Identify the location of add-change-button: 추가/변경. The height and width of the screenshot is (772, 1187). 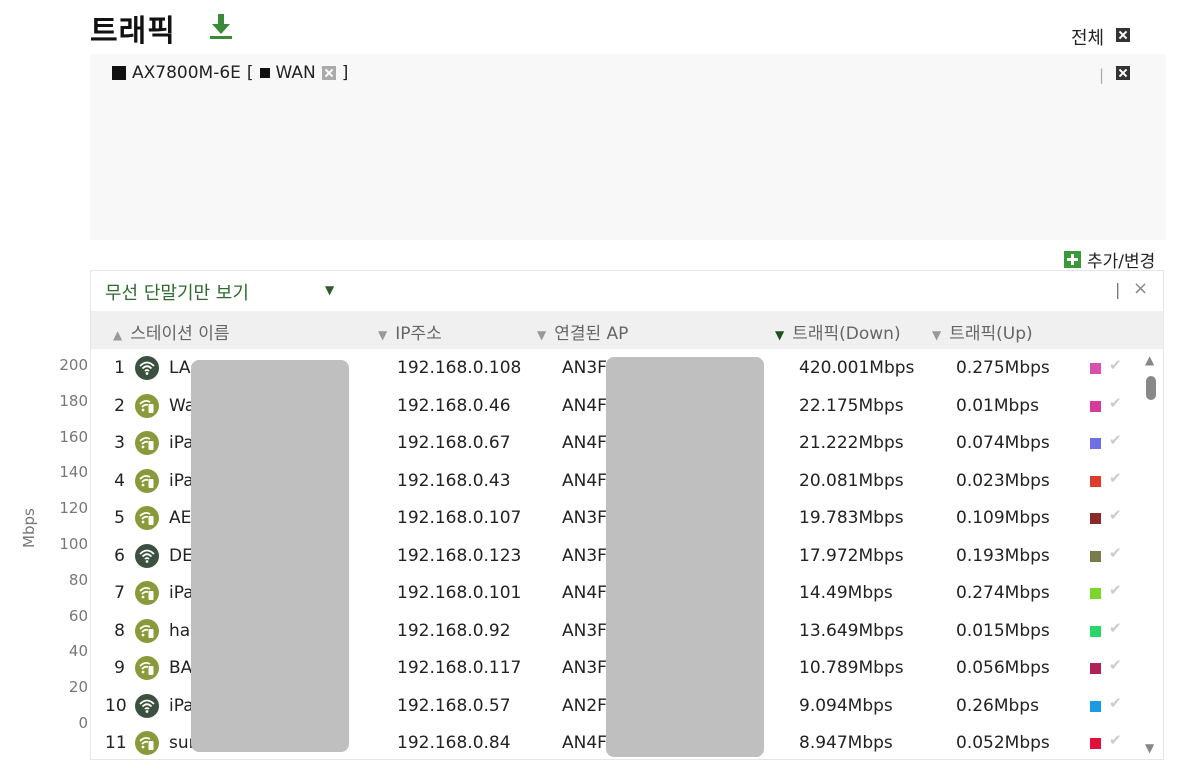
(1109, 259).